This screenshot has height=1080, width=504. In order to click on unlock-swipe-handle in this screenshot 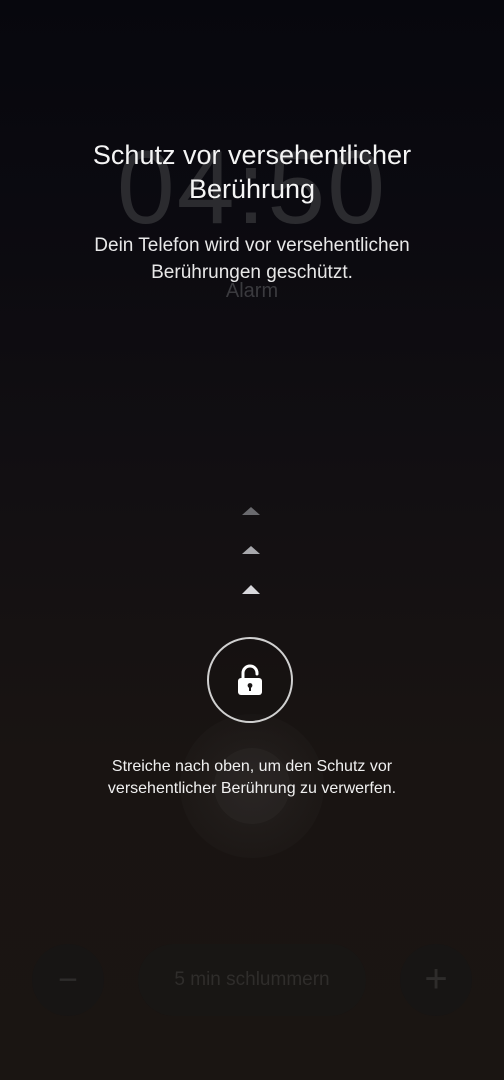, I will do `click(250, 680)`.